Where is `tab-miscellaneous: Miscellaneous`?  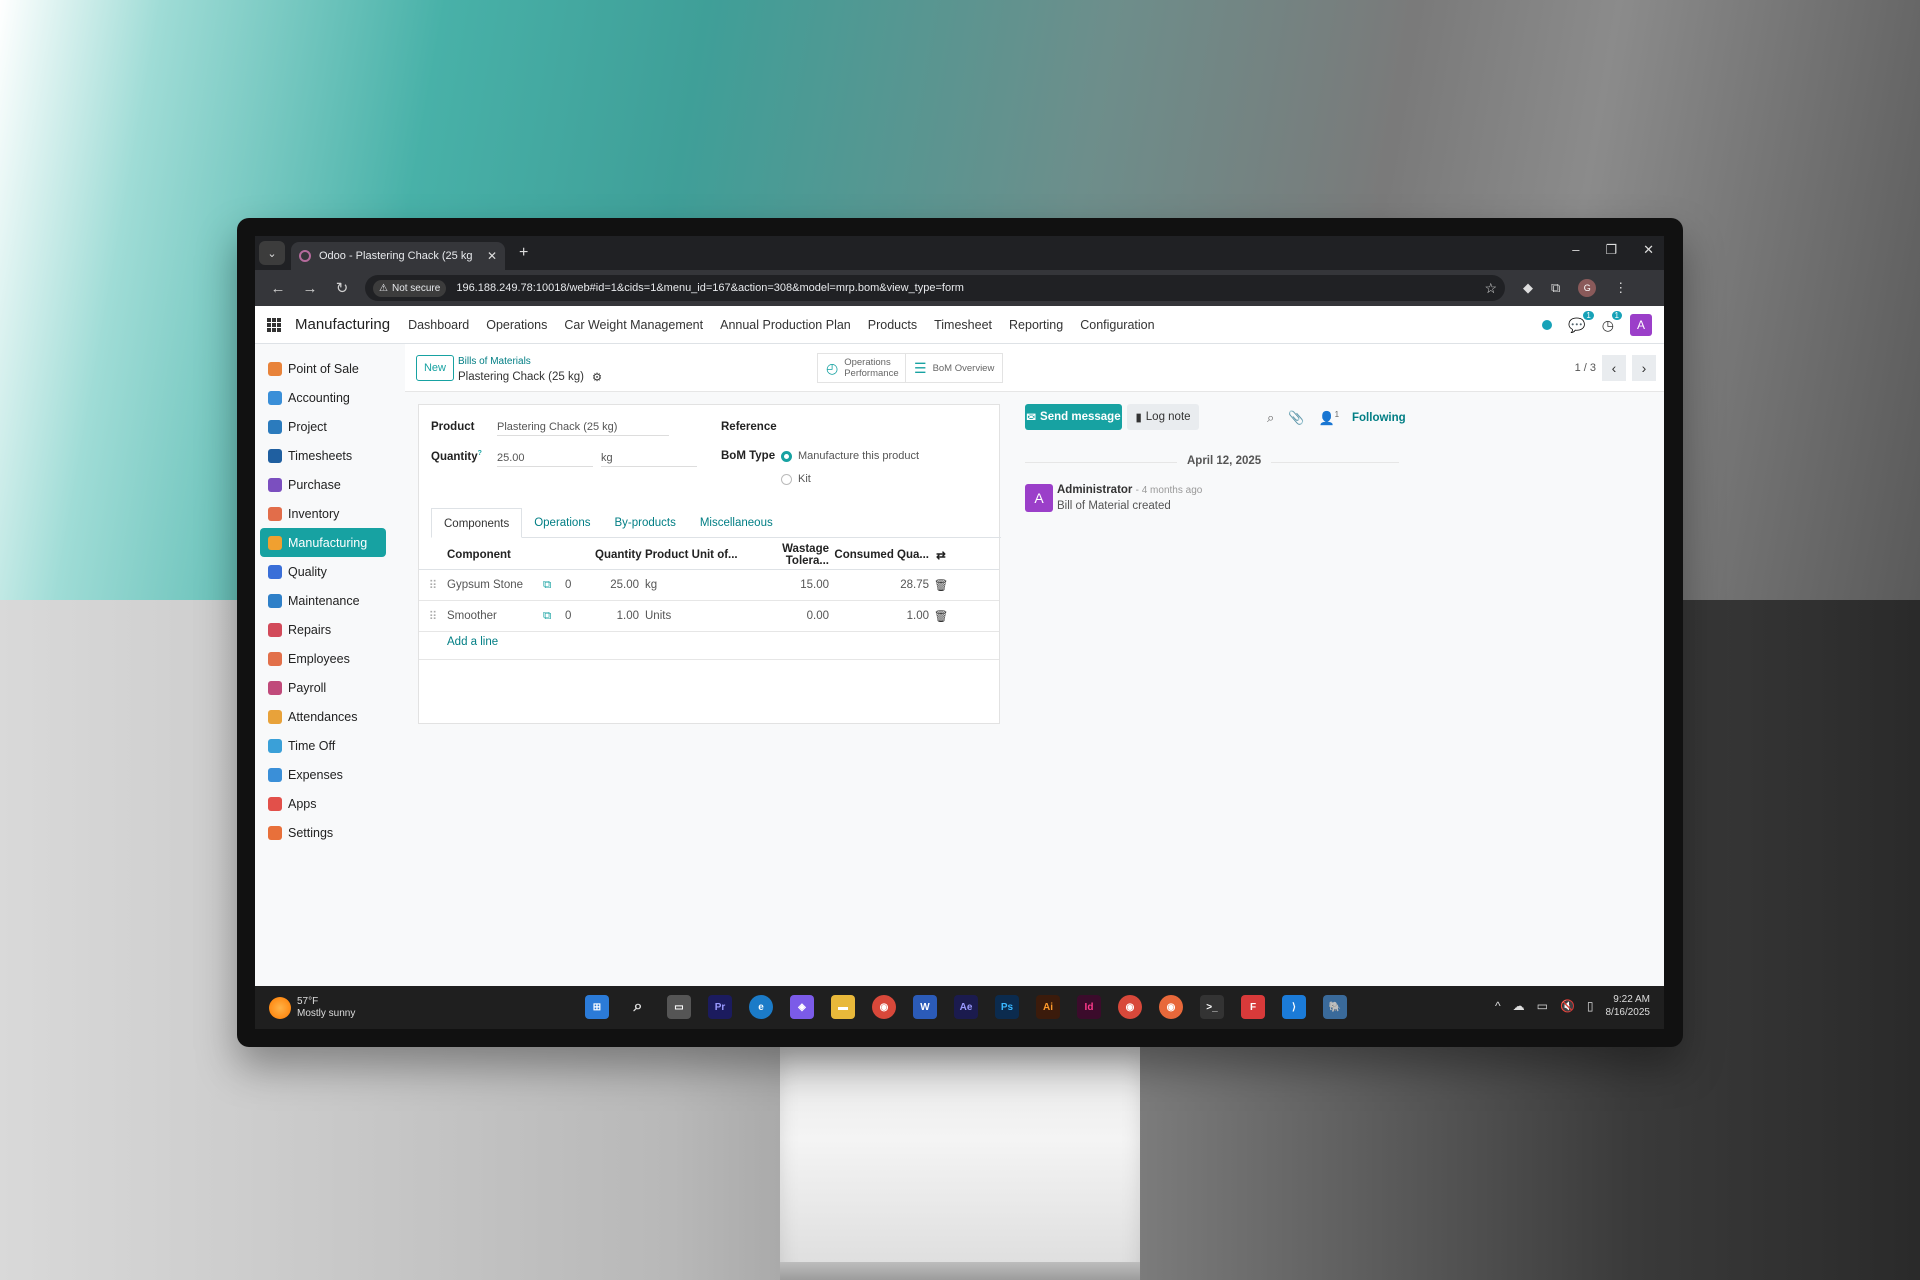
tab-miscellaneous: Miscellaneous is located at coordinates (736, 522).